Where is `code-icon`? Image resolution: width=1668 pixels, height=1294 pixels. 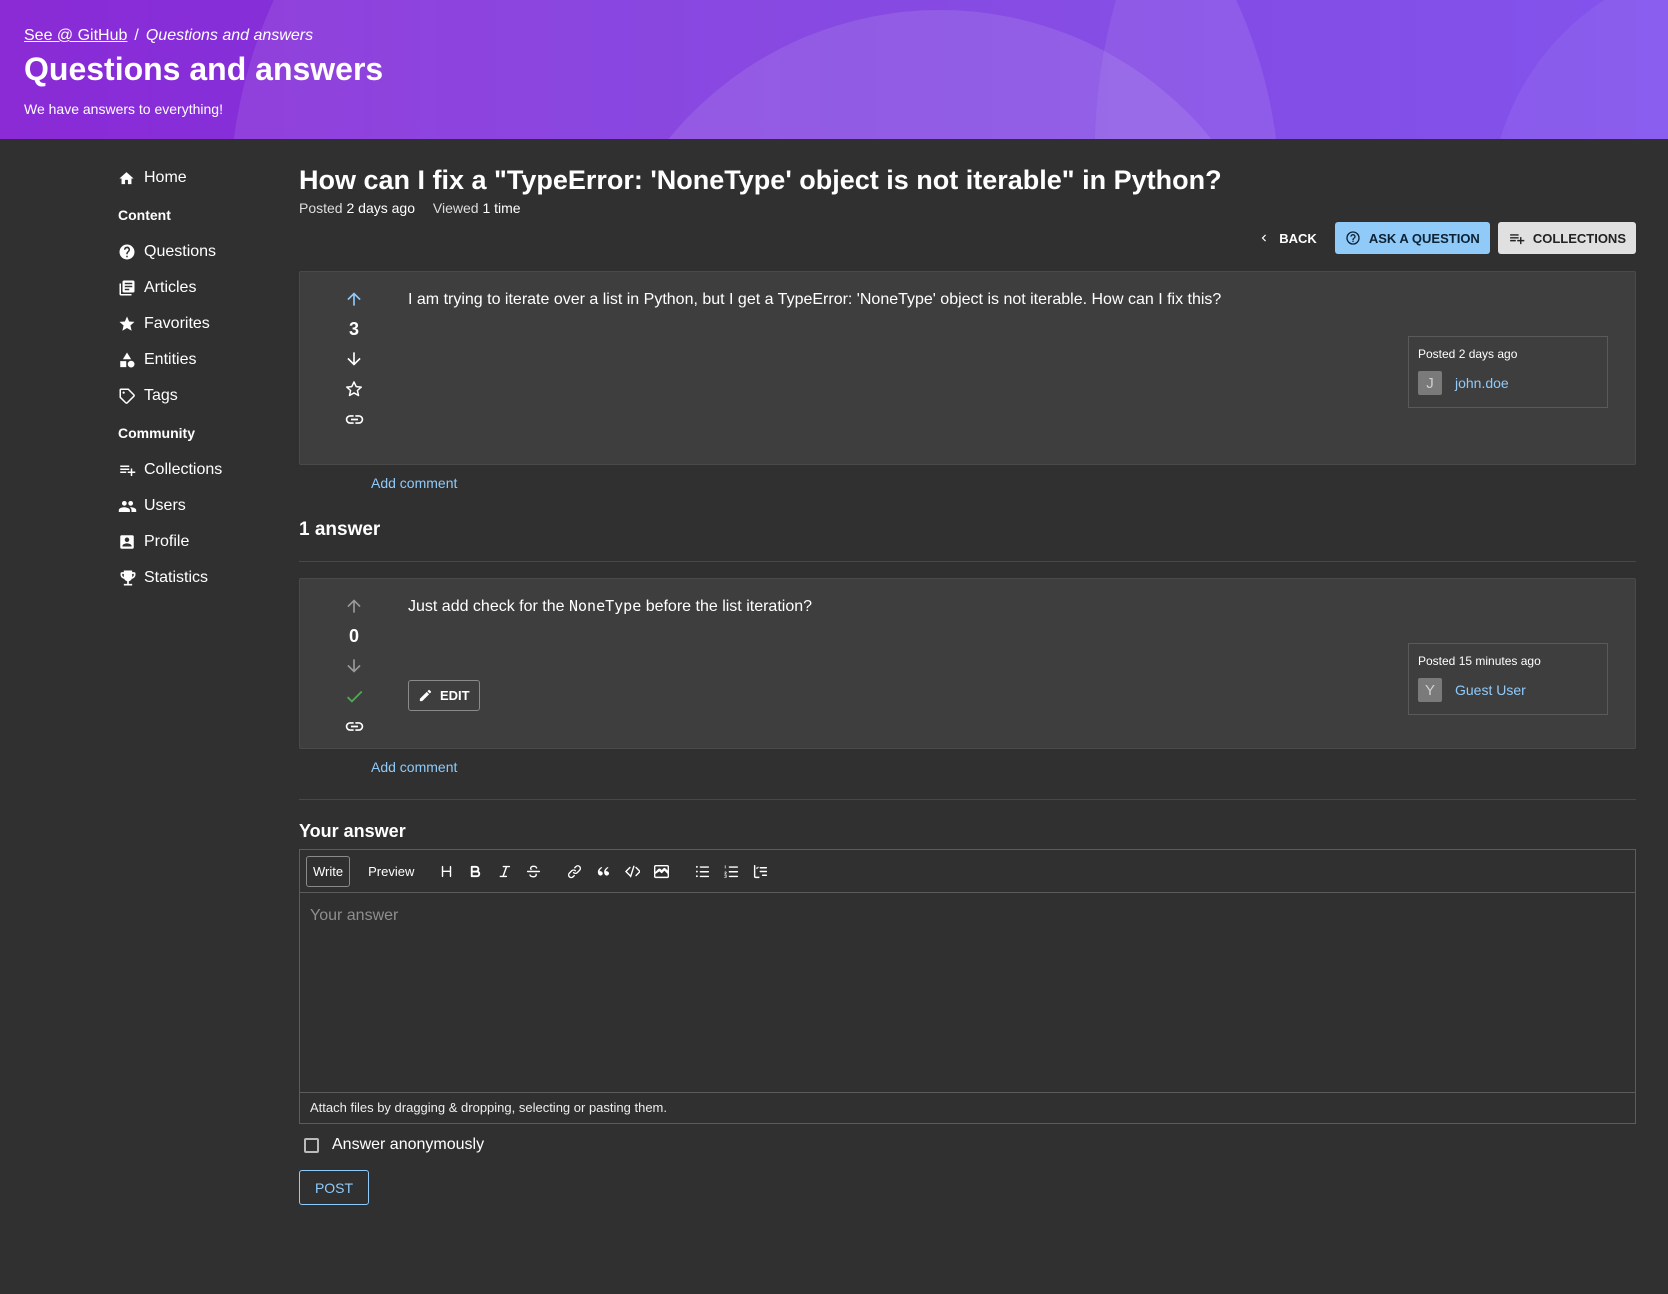 code-icon is located at coordinates (632, 871).